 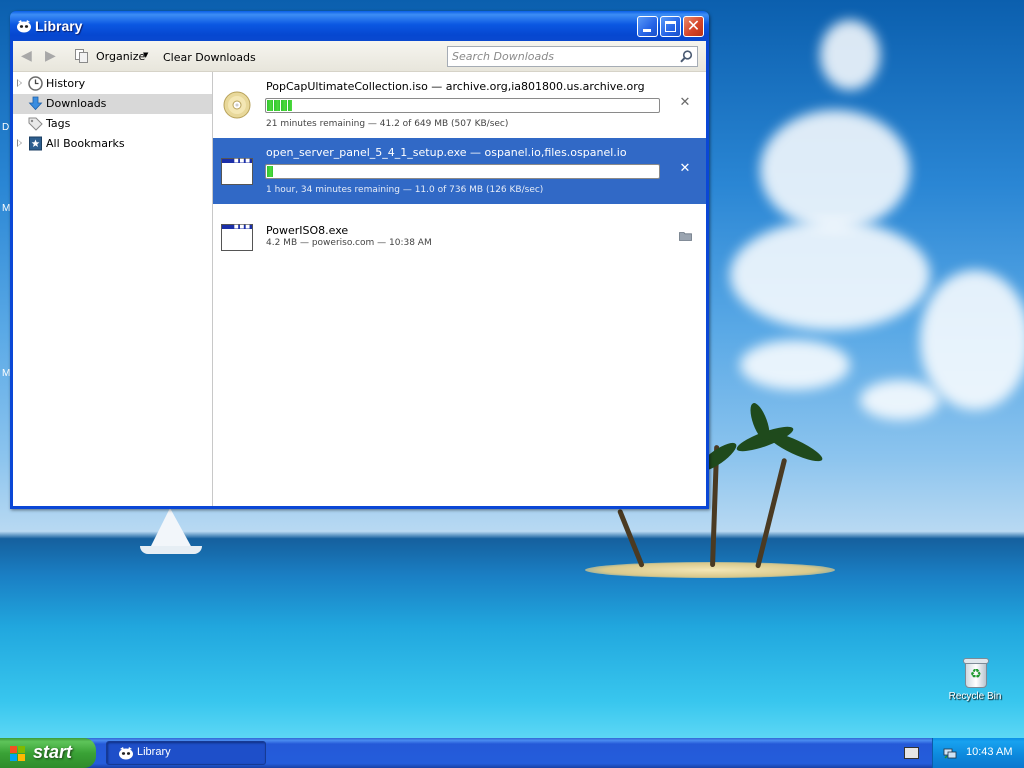 I want to click on sidebar-item-all-bookmarks: All Bookmarks, so click(x=112, y=144).